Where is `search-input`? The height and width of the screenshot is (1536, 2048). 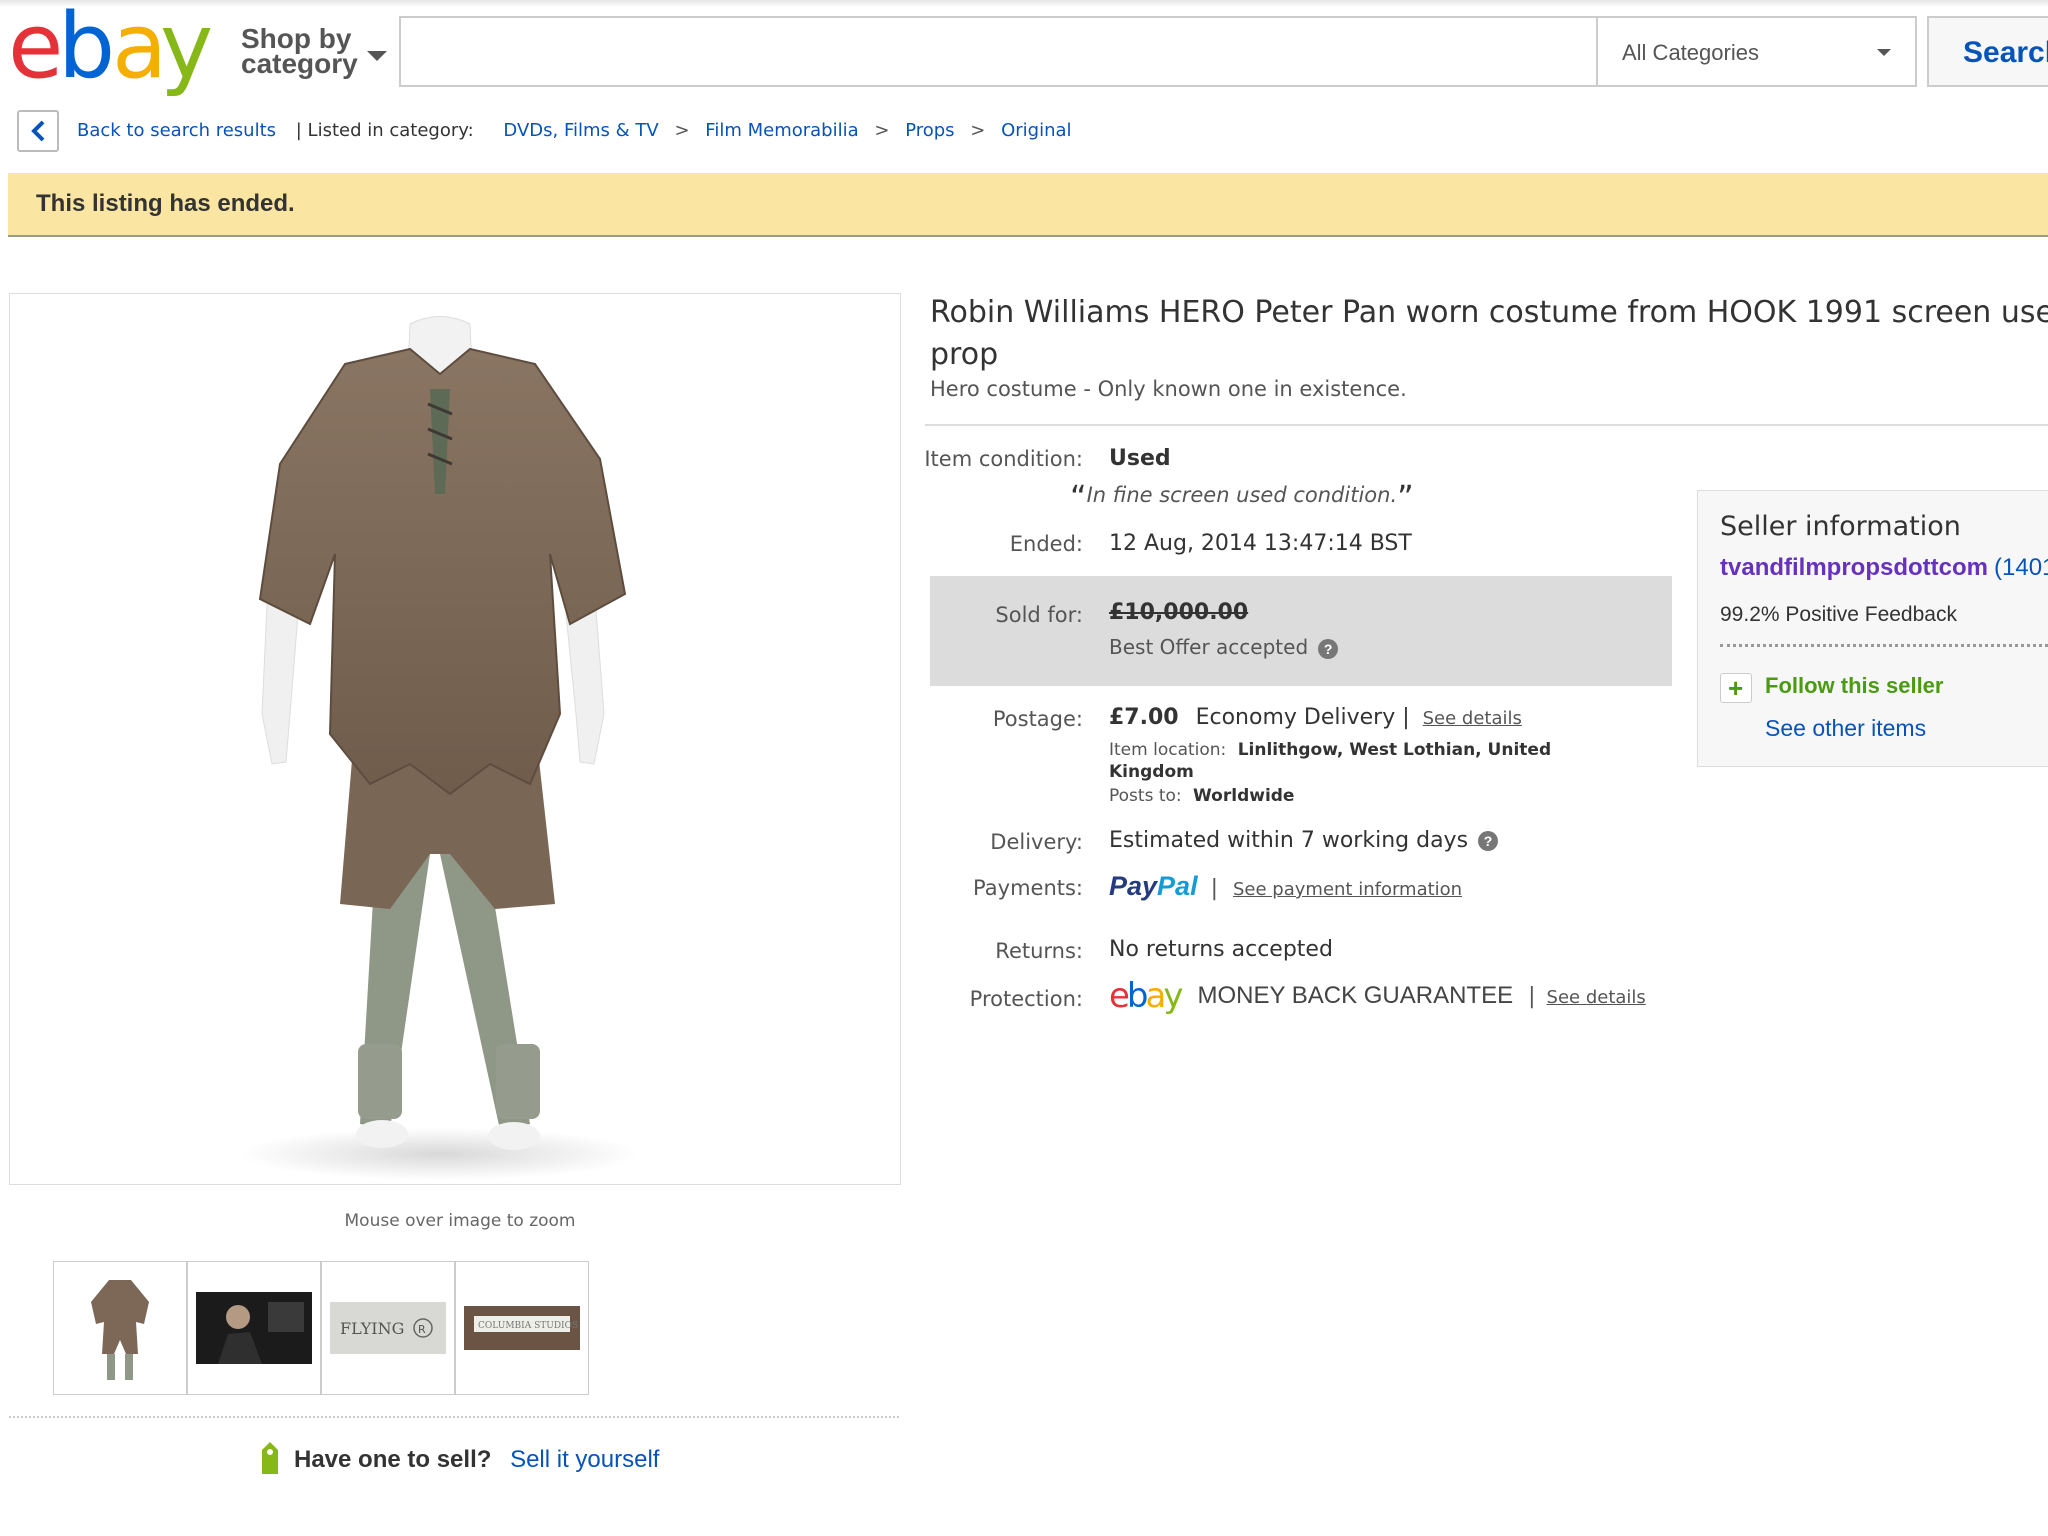
search-input is located at coordinates (999, 51).